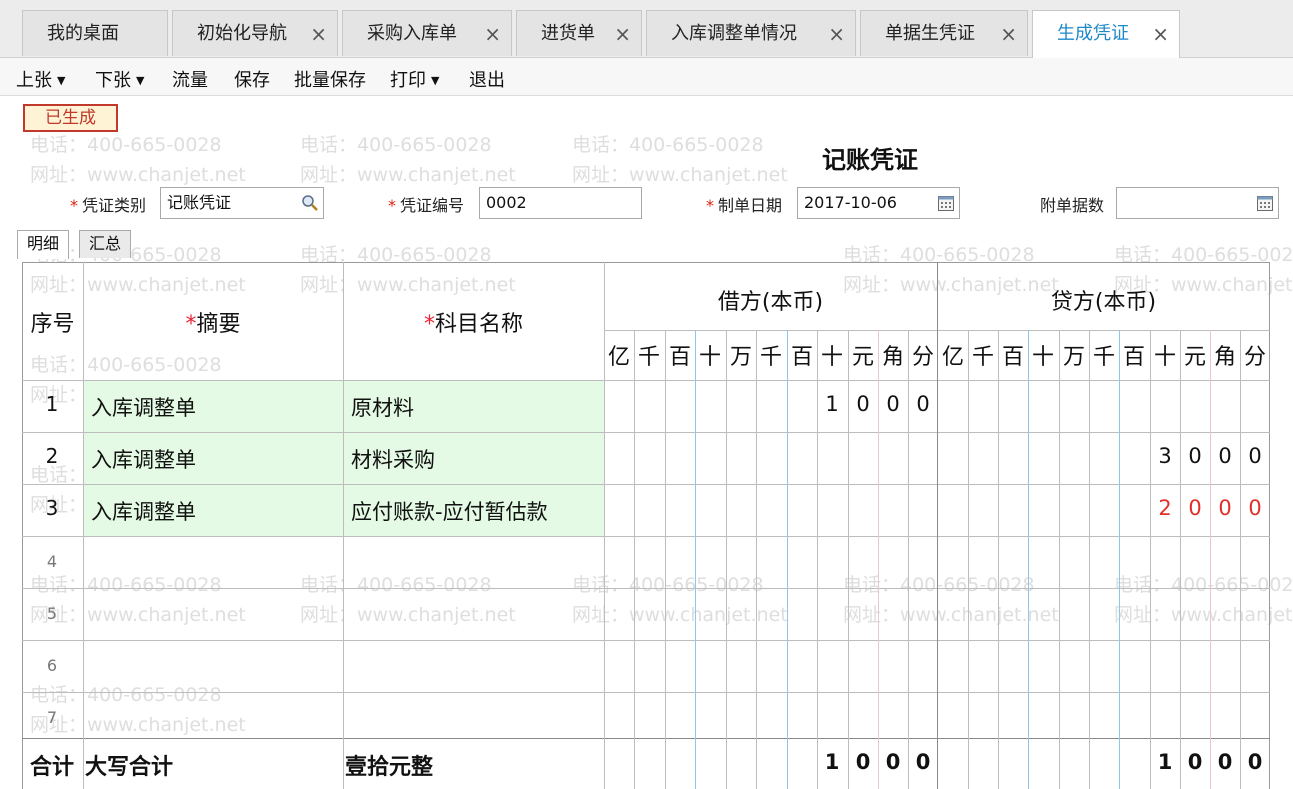  Describe the element at coordinates (393, 460) in the screenshot. I see `account-text: 材料采购` at that location.